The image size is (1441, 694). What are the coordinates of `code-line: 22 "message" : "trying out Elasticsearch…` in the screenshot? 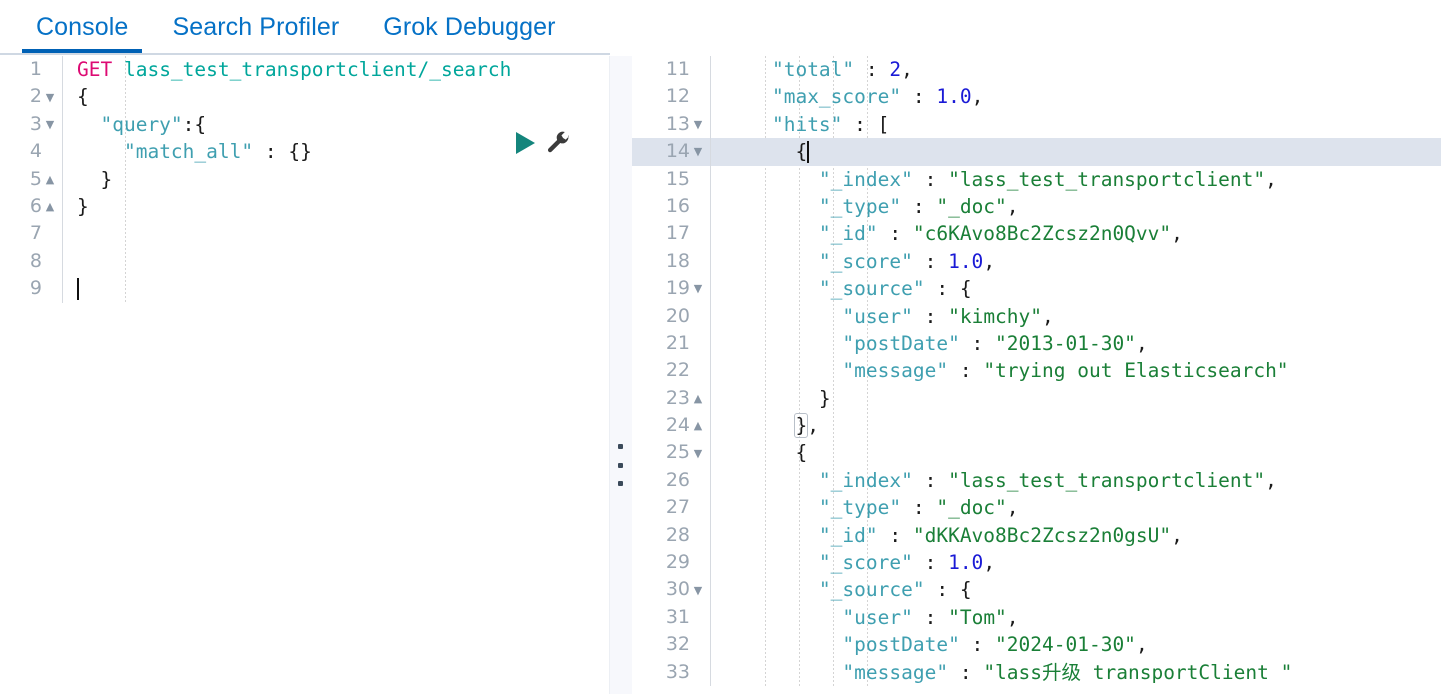 It's located at (1036, 371).